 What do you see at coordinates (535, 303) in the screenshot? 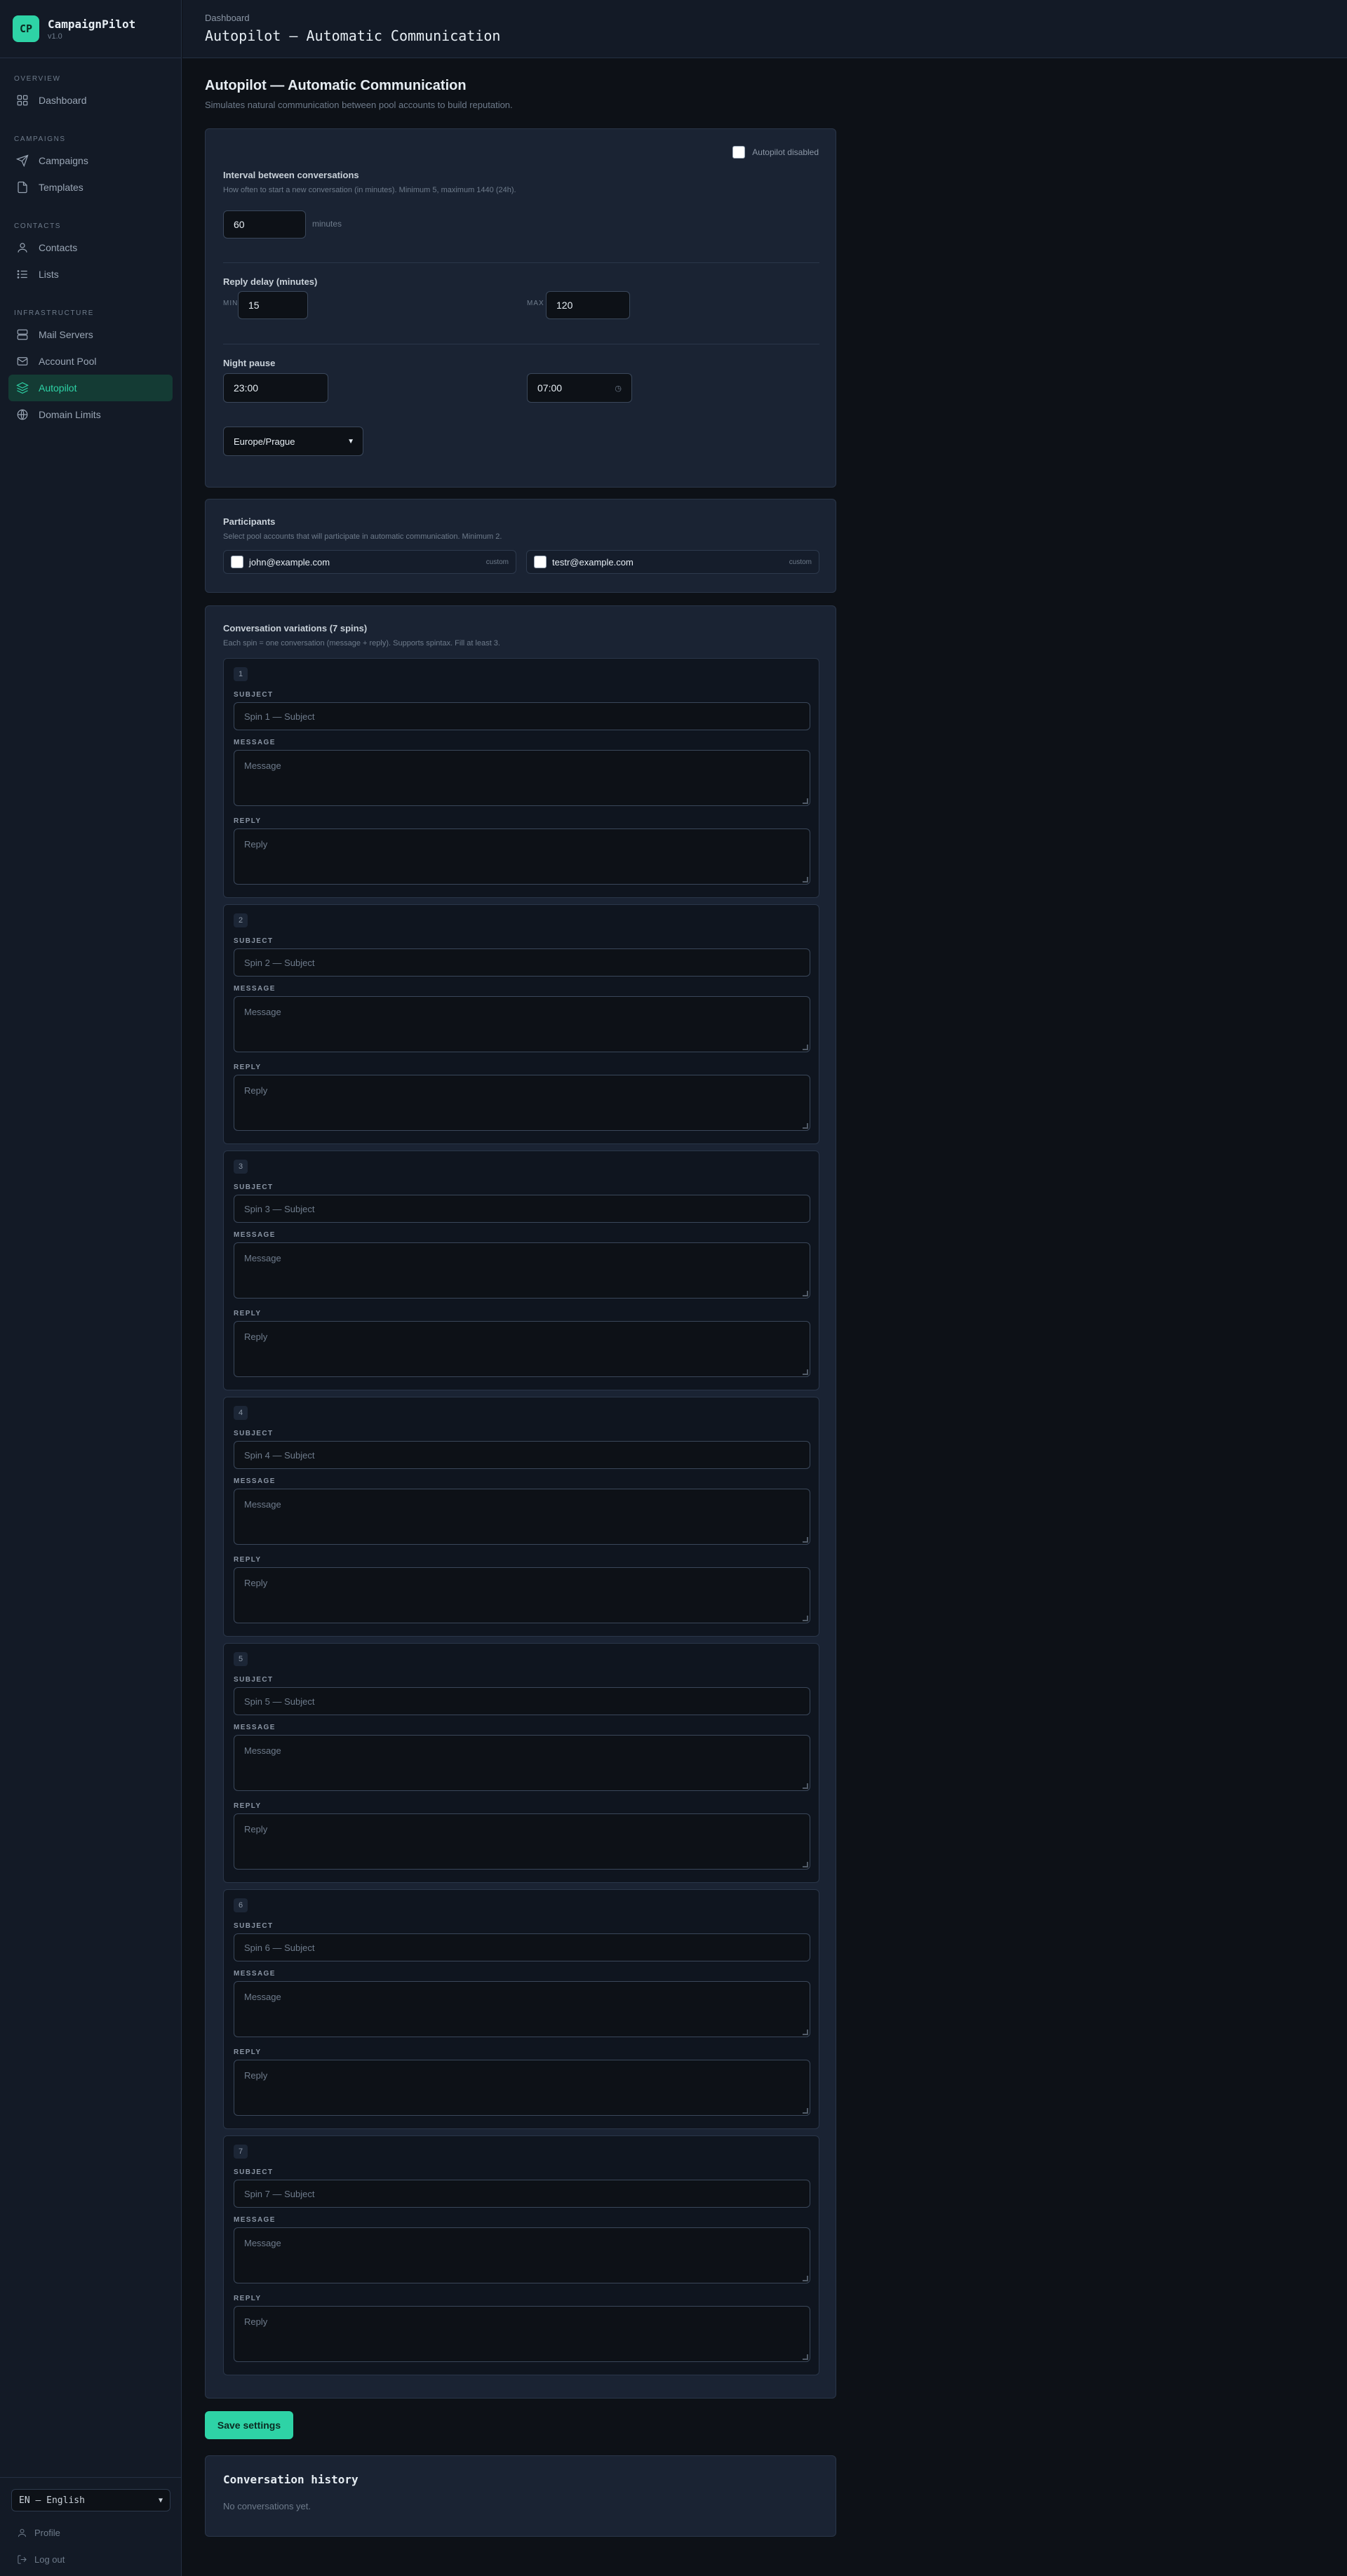
I see `max-label: MAX` at bounding box center [535, 303].